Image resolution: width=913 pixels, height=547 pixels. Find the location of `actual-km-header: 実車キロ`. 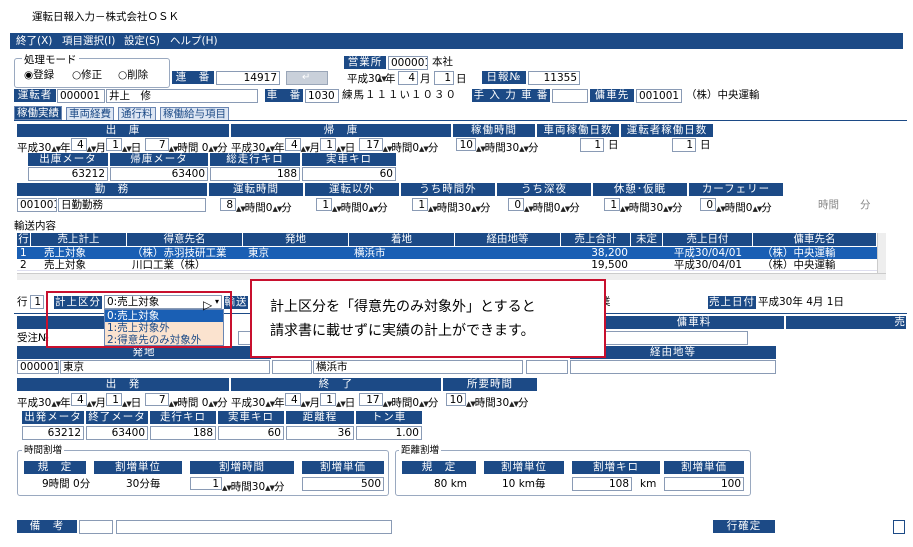

actual-km-header: 実車キロ is located at coordinates (349, 159).